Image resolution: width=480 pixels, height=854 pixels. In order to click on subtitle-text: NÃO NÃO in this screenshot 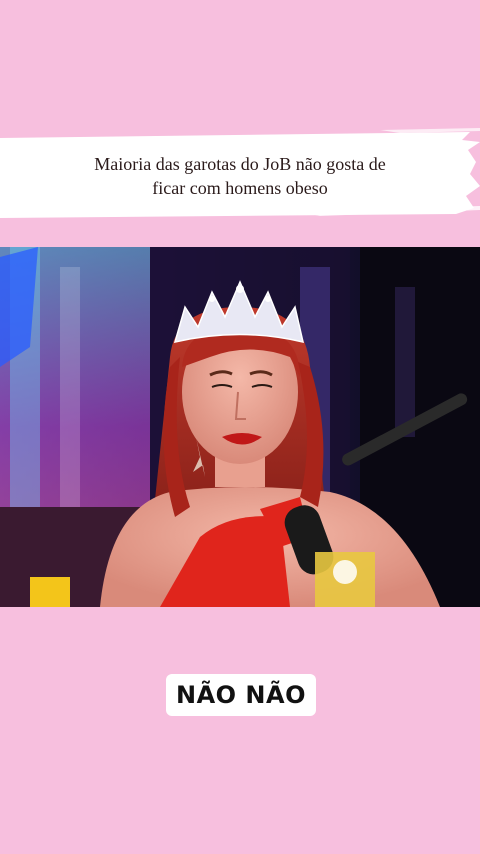, I will do `click(241, 695)`.